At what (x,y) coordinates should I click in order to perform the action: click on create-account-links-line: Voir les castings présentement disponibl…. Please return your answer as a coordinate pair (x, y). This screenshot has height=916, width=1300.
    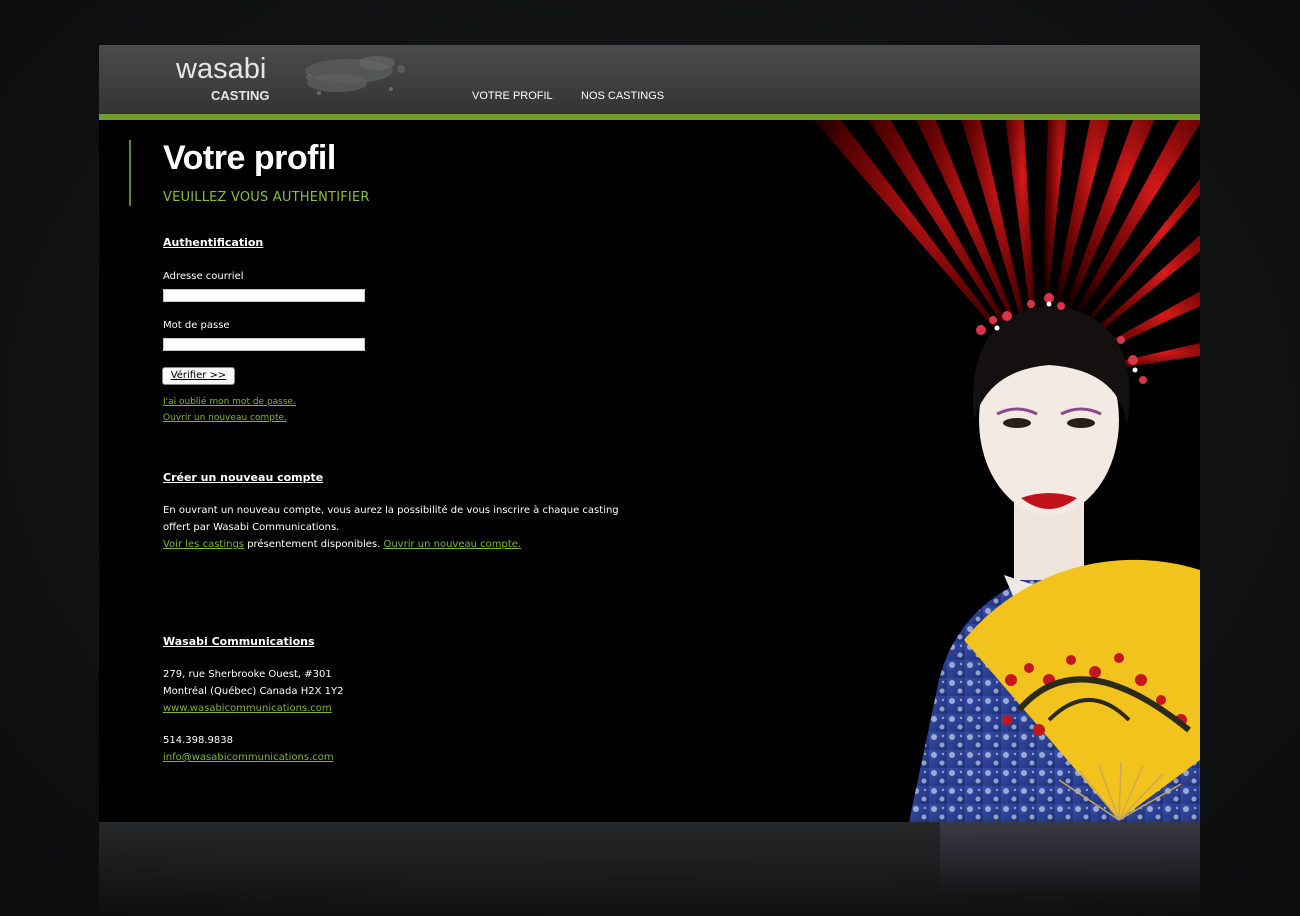
    Looking at the image, I should click on (423, 544).